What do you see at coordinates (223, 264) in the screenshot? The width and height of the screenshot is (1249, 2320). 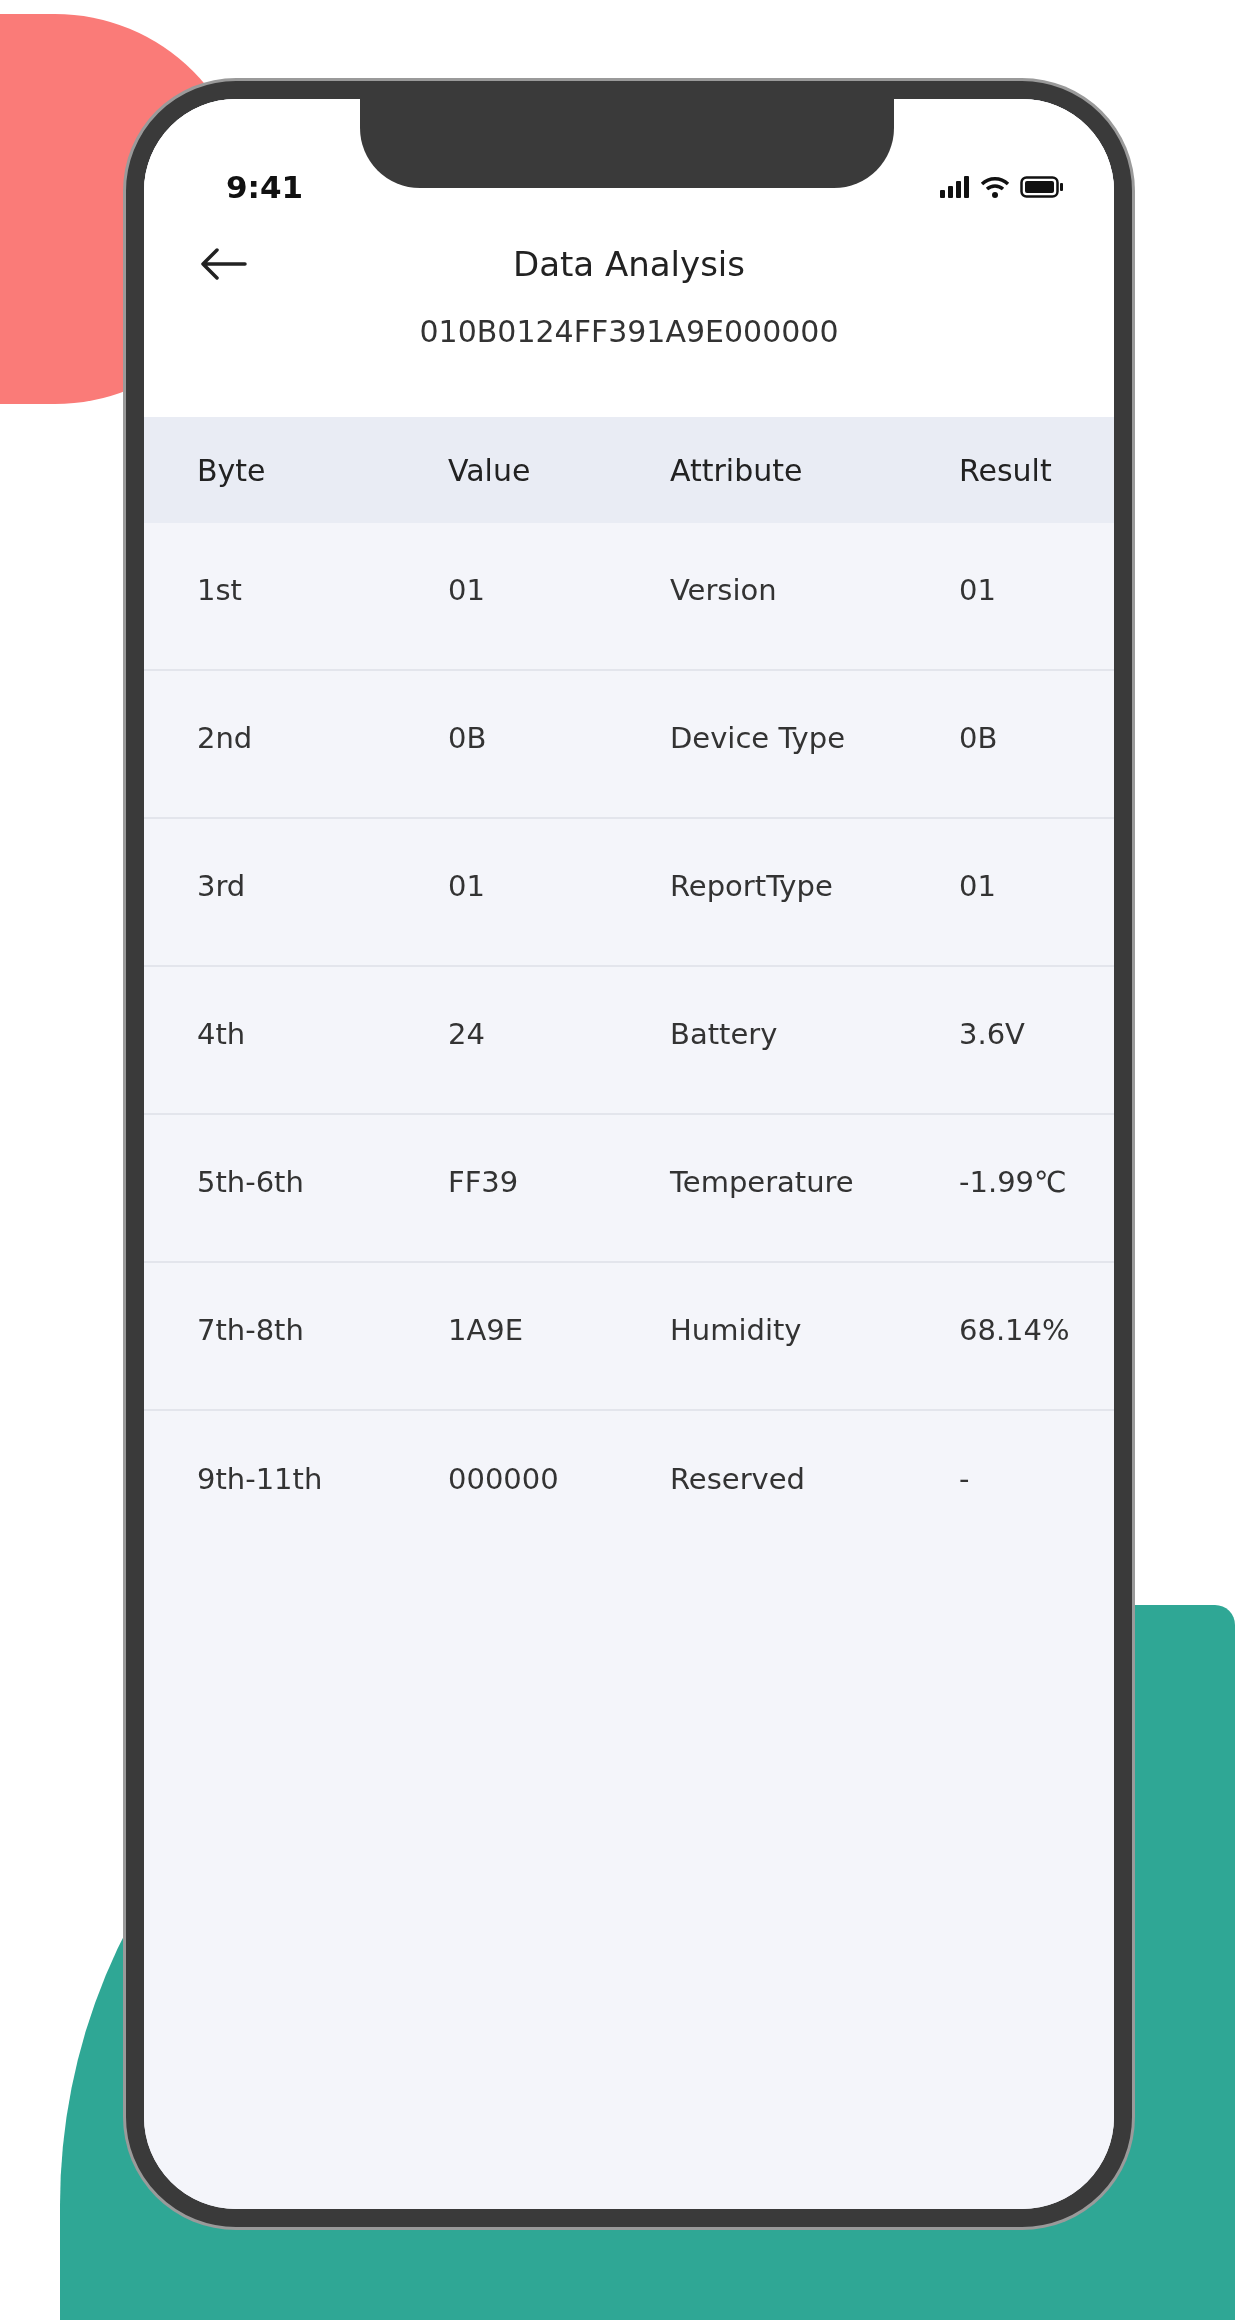 I see `back-arrow-icon` at bounding box center [223, 264].